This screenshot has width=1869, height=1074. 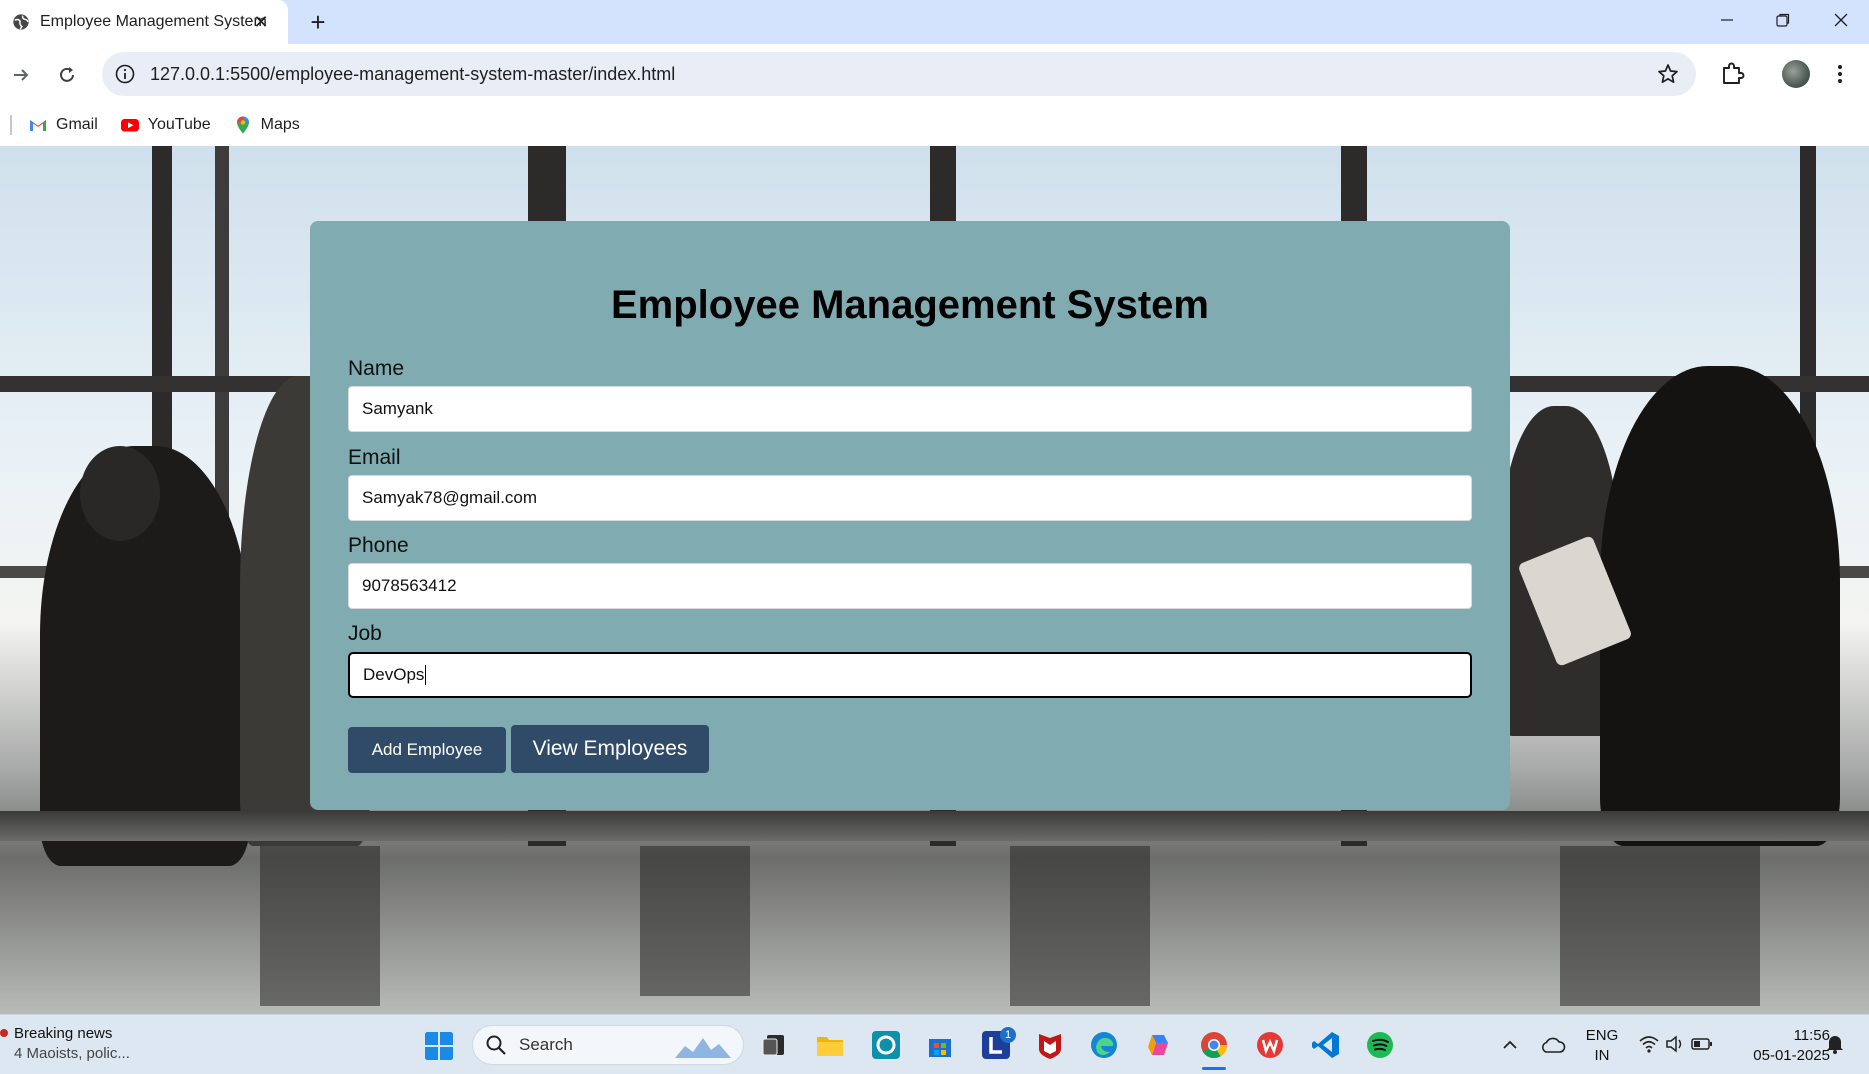 I want to click on browser-menu-icon, so click(x=1840, y=74).